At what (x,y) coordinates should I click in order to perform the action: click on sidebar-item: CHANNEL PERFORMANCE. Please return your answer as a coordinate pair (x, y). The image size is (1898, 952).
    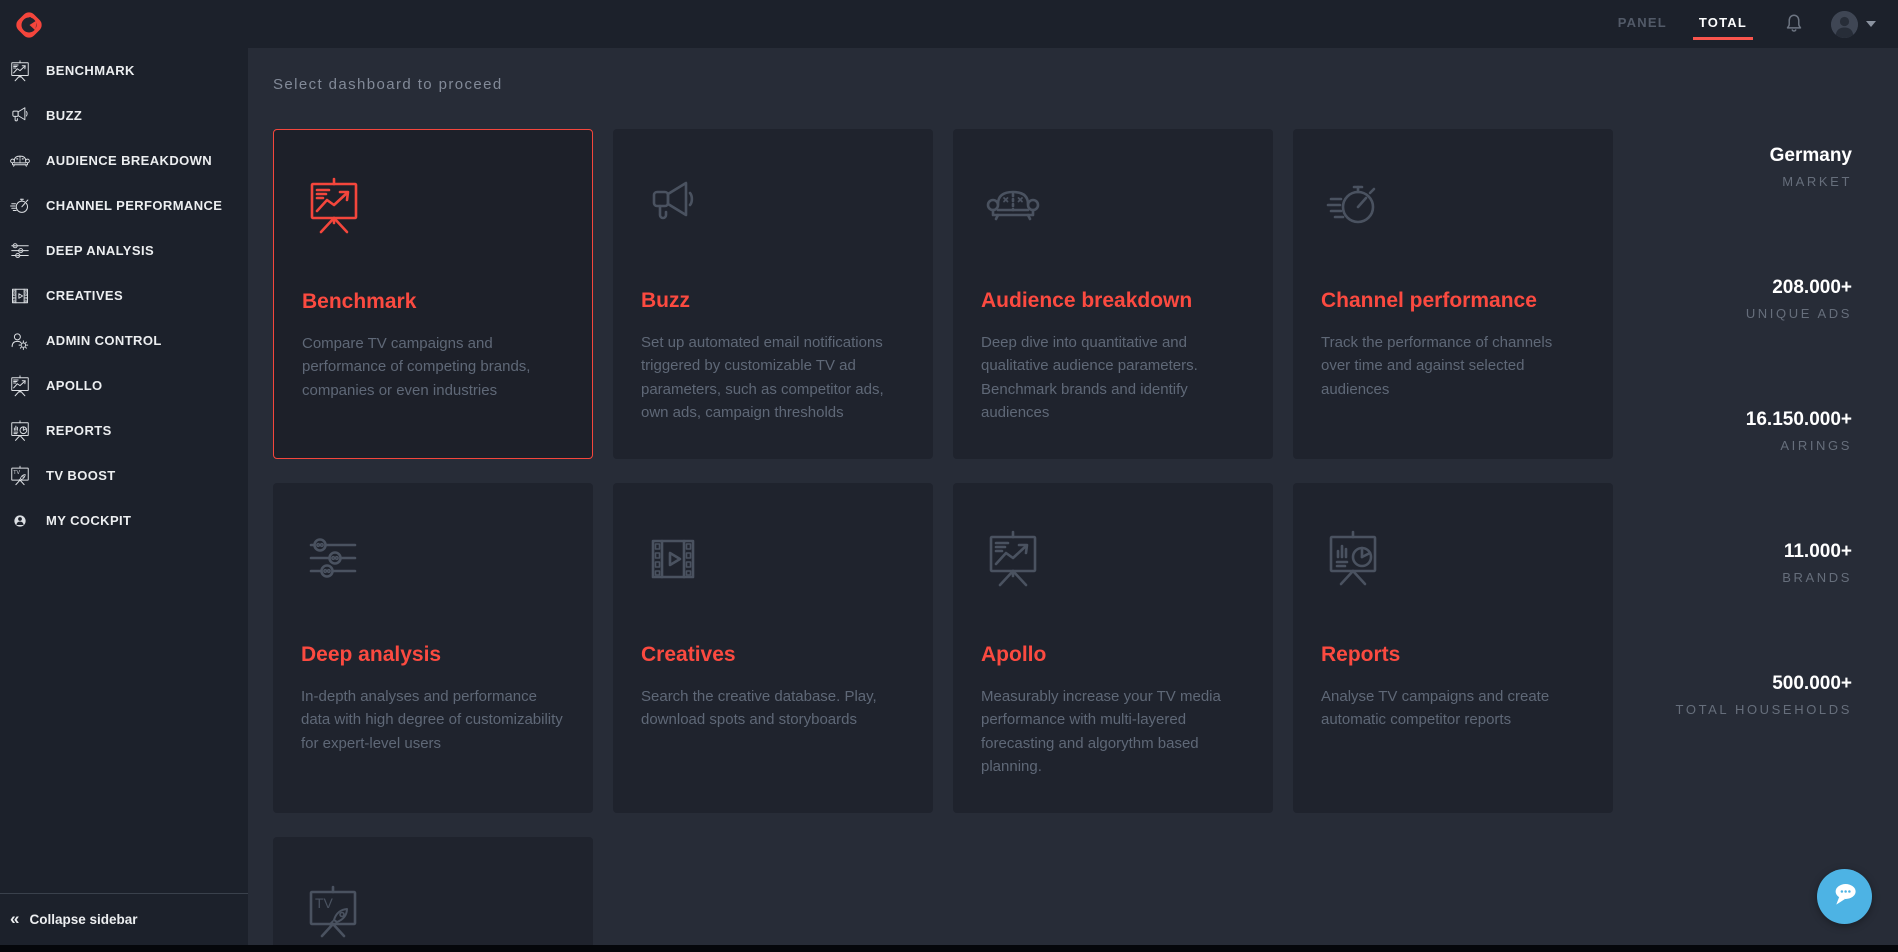
    Looking at the image, I should click on (124, 205).